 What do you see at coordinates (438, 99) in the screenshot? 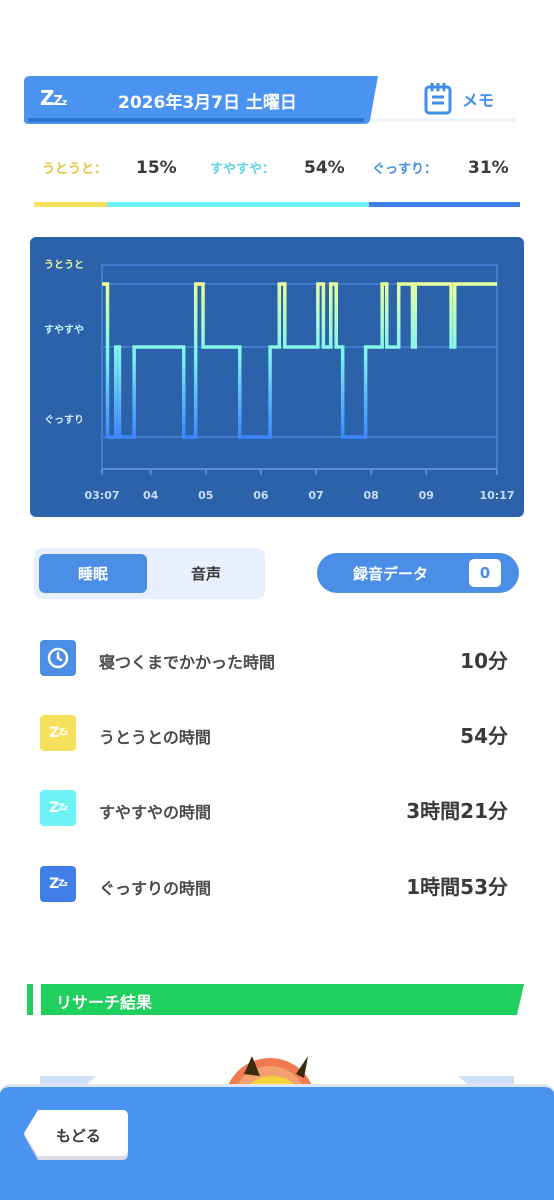
I see `notepad-icon` at bounding box center [438, 99].